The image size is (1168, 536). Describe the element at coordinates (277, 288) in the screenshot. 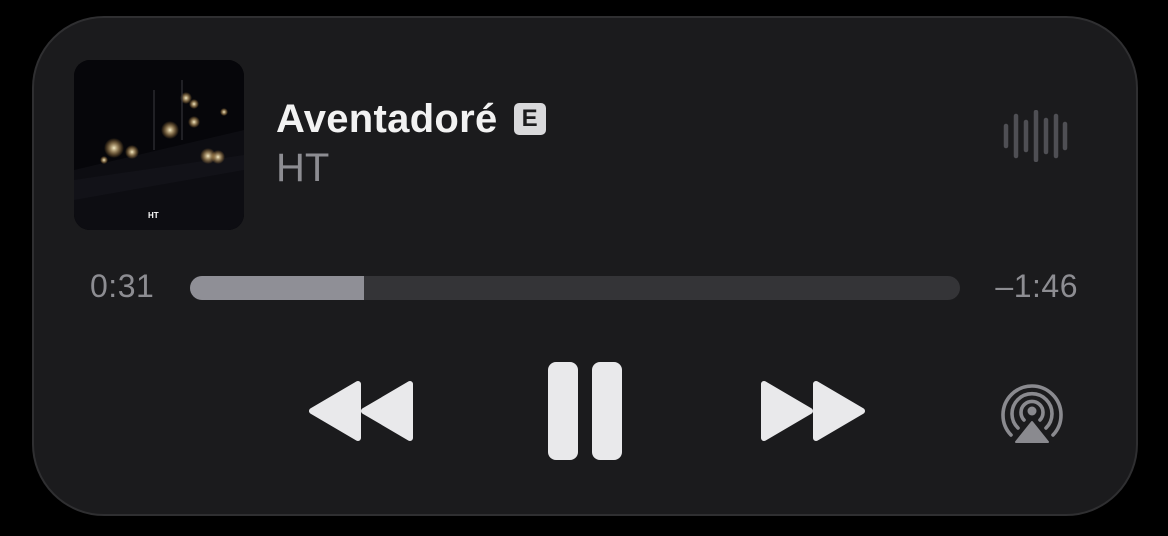

I see `playback-progress-fill` at that location.